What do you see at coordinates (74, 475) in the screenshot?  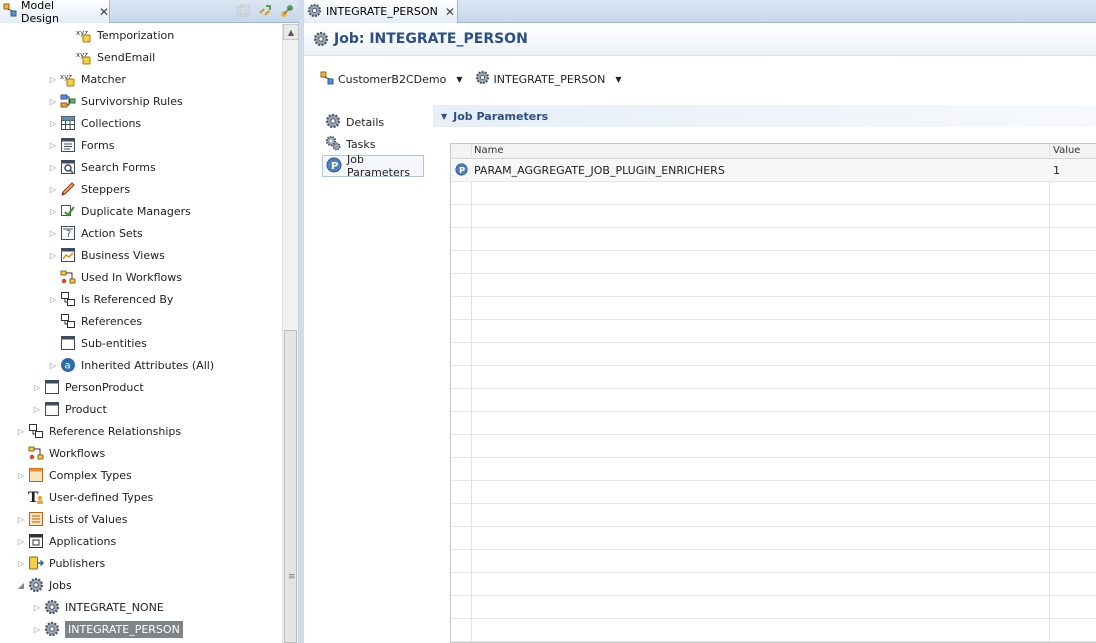 I see `tree-item: ▷ Complex Types` at bounding box center [74, 475].